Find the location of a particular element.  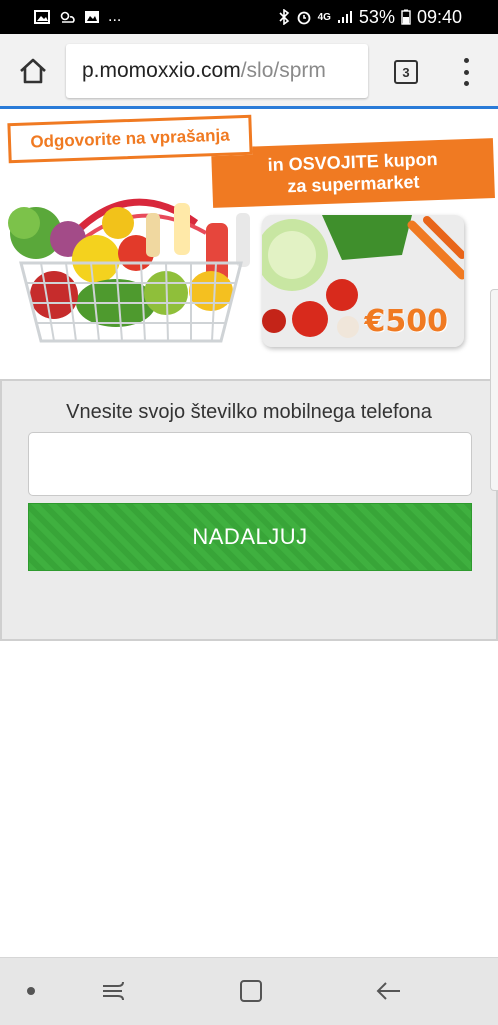

battery-percent: 53% is located at coordinates (376, 16).